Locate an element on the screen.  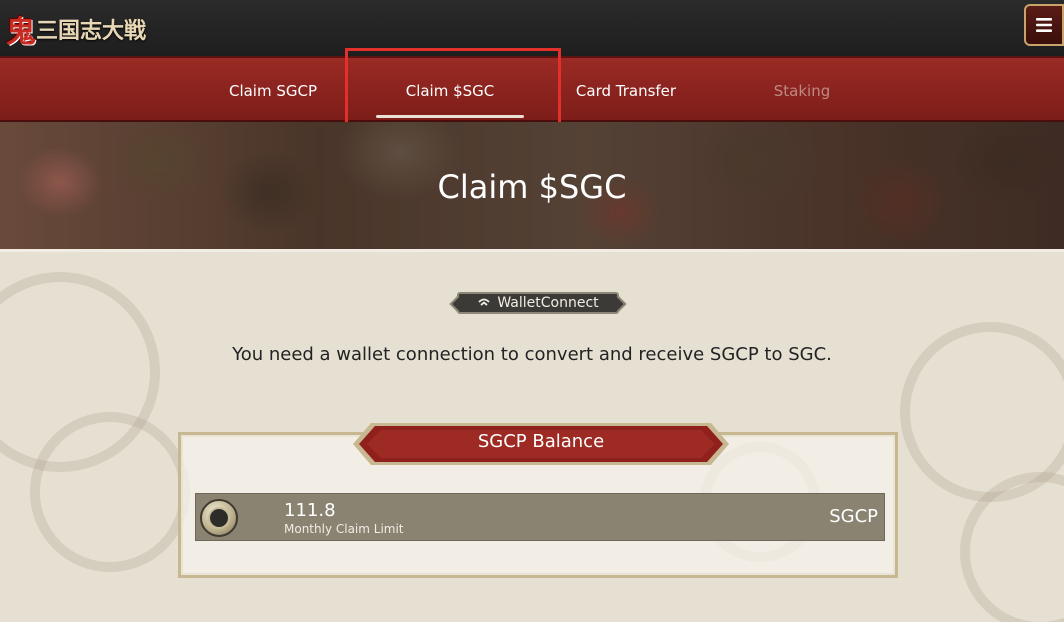
hamburger-icon is located at coordinates (1044, 25).